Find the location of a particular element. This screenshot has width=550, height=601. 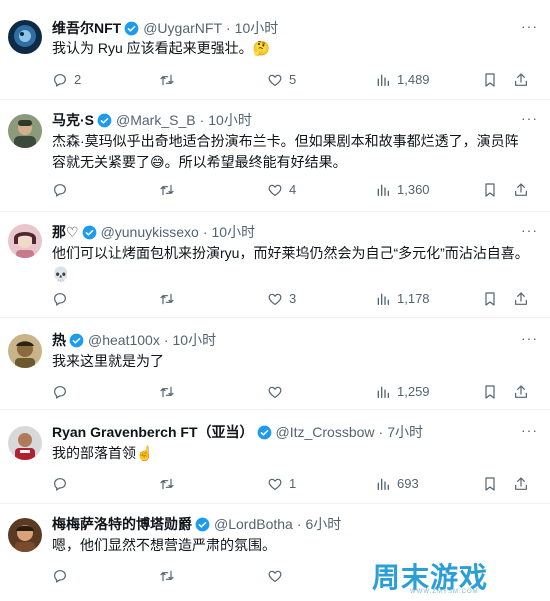

views-button: 1,489 is located at coordinates (402, 80).